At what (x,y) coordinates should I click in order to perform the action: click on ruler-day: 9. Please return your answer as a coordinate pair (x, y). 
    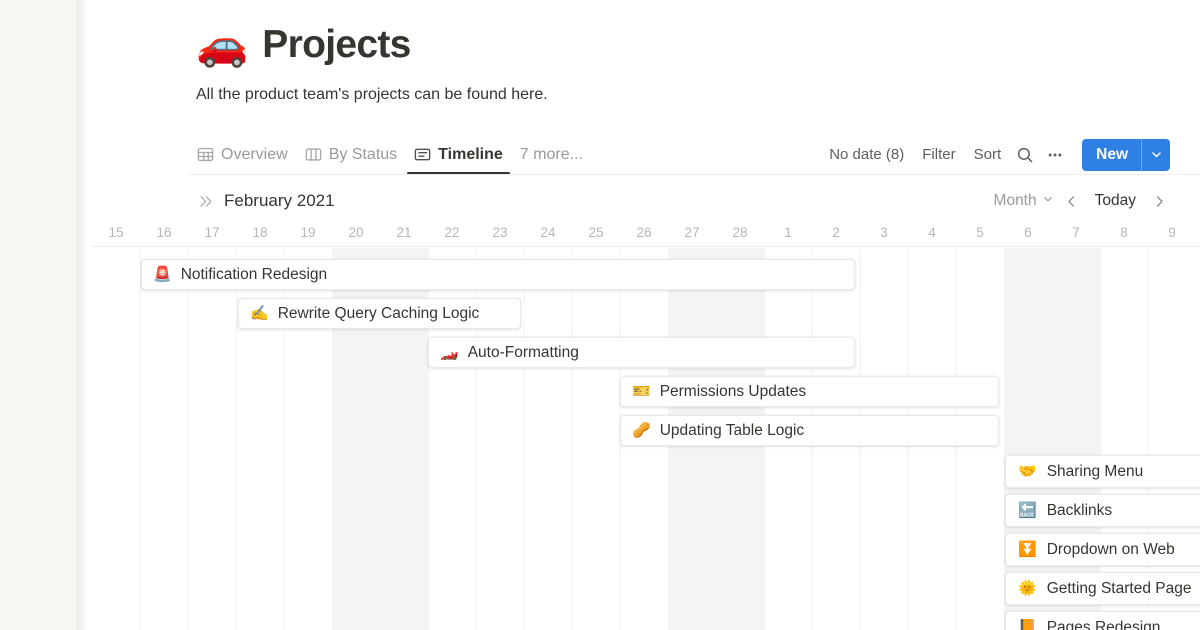
    Looking at the image, I should click on (1172, 232).